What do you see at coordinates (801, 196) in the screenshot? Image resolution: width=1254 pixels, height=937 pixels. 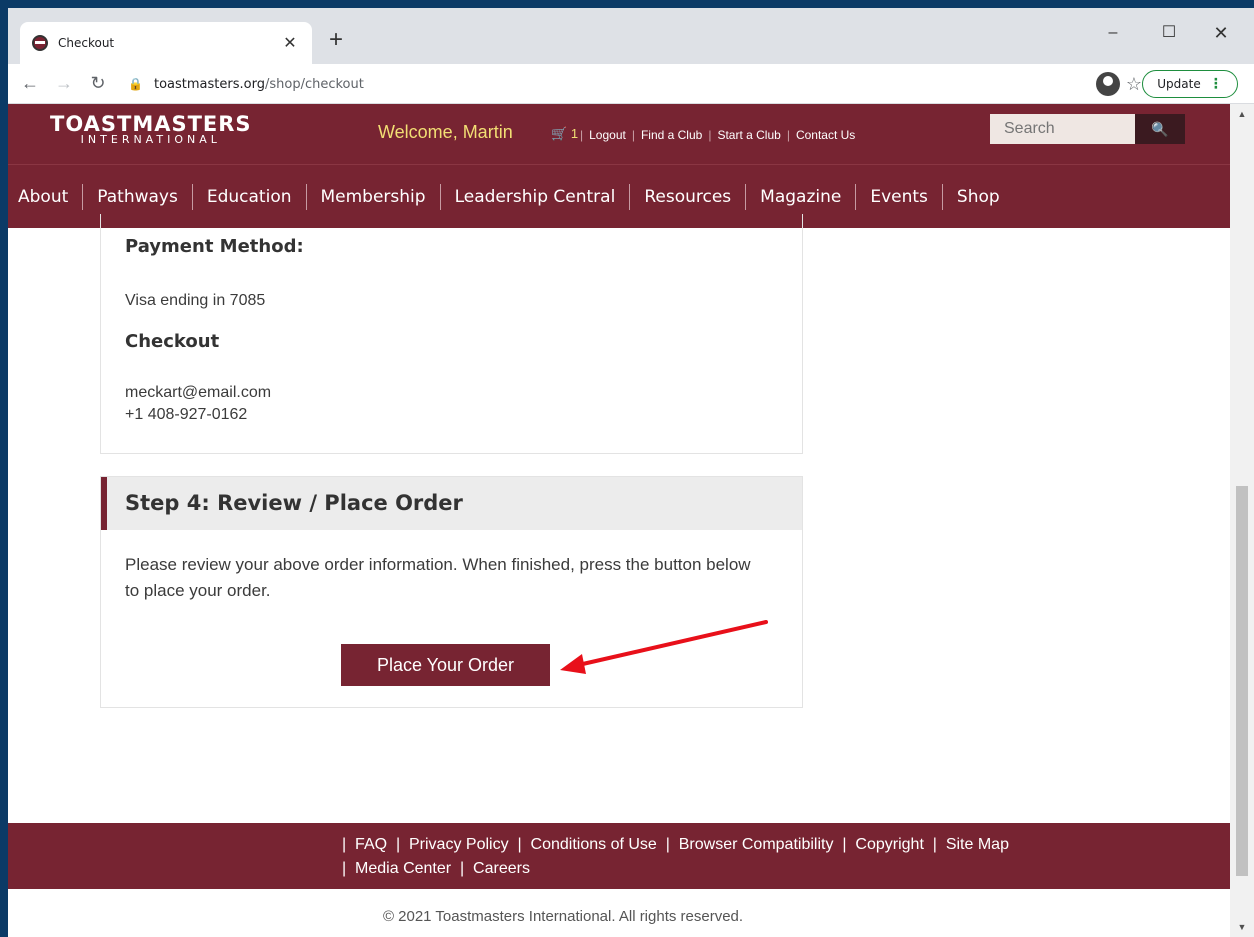 I see `nav-magazine: Magazine` at bounding box center [801, 196].